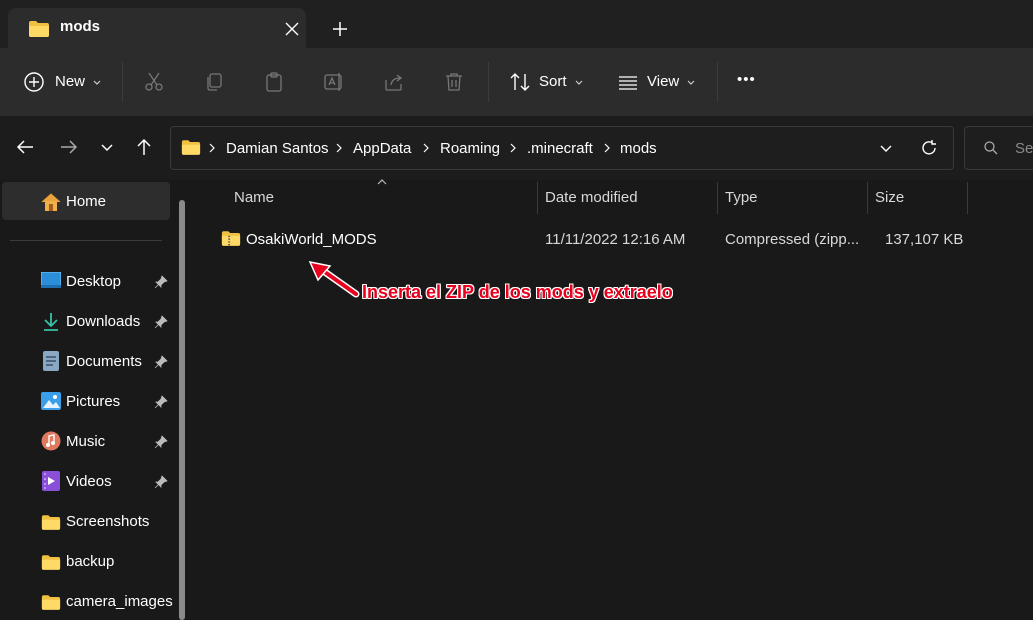 Image resolution: width=1033 pixels, height=620 pixels. I want to click on forward-icon, so click(69, 147).